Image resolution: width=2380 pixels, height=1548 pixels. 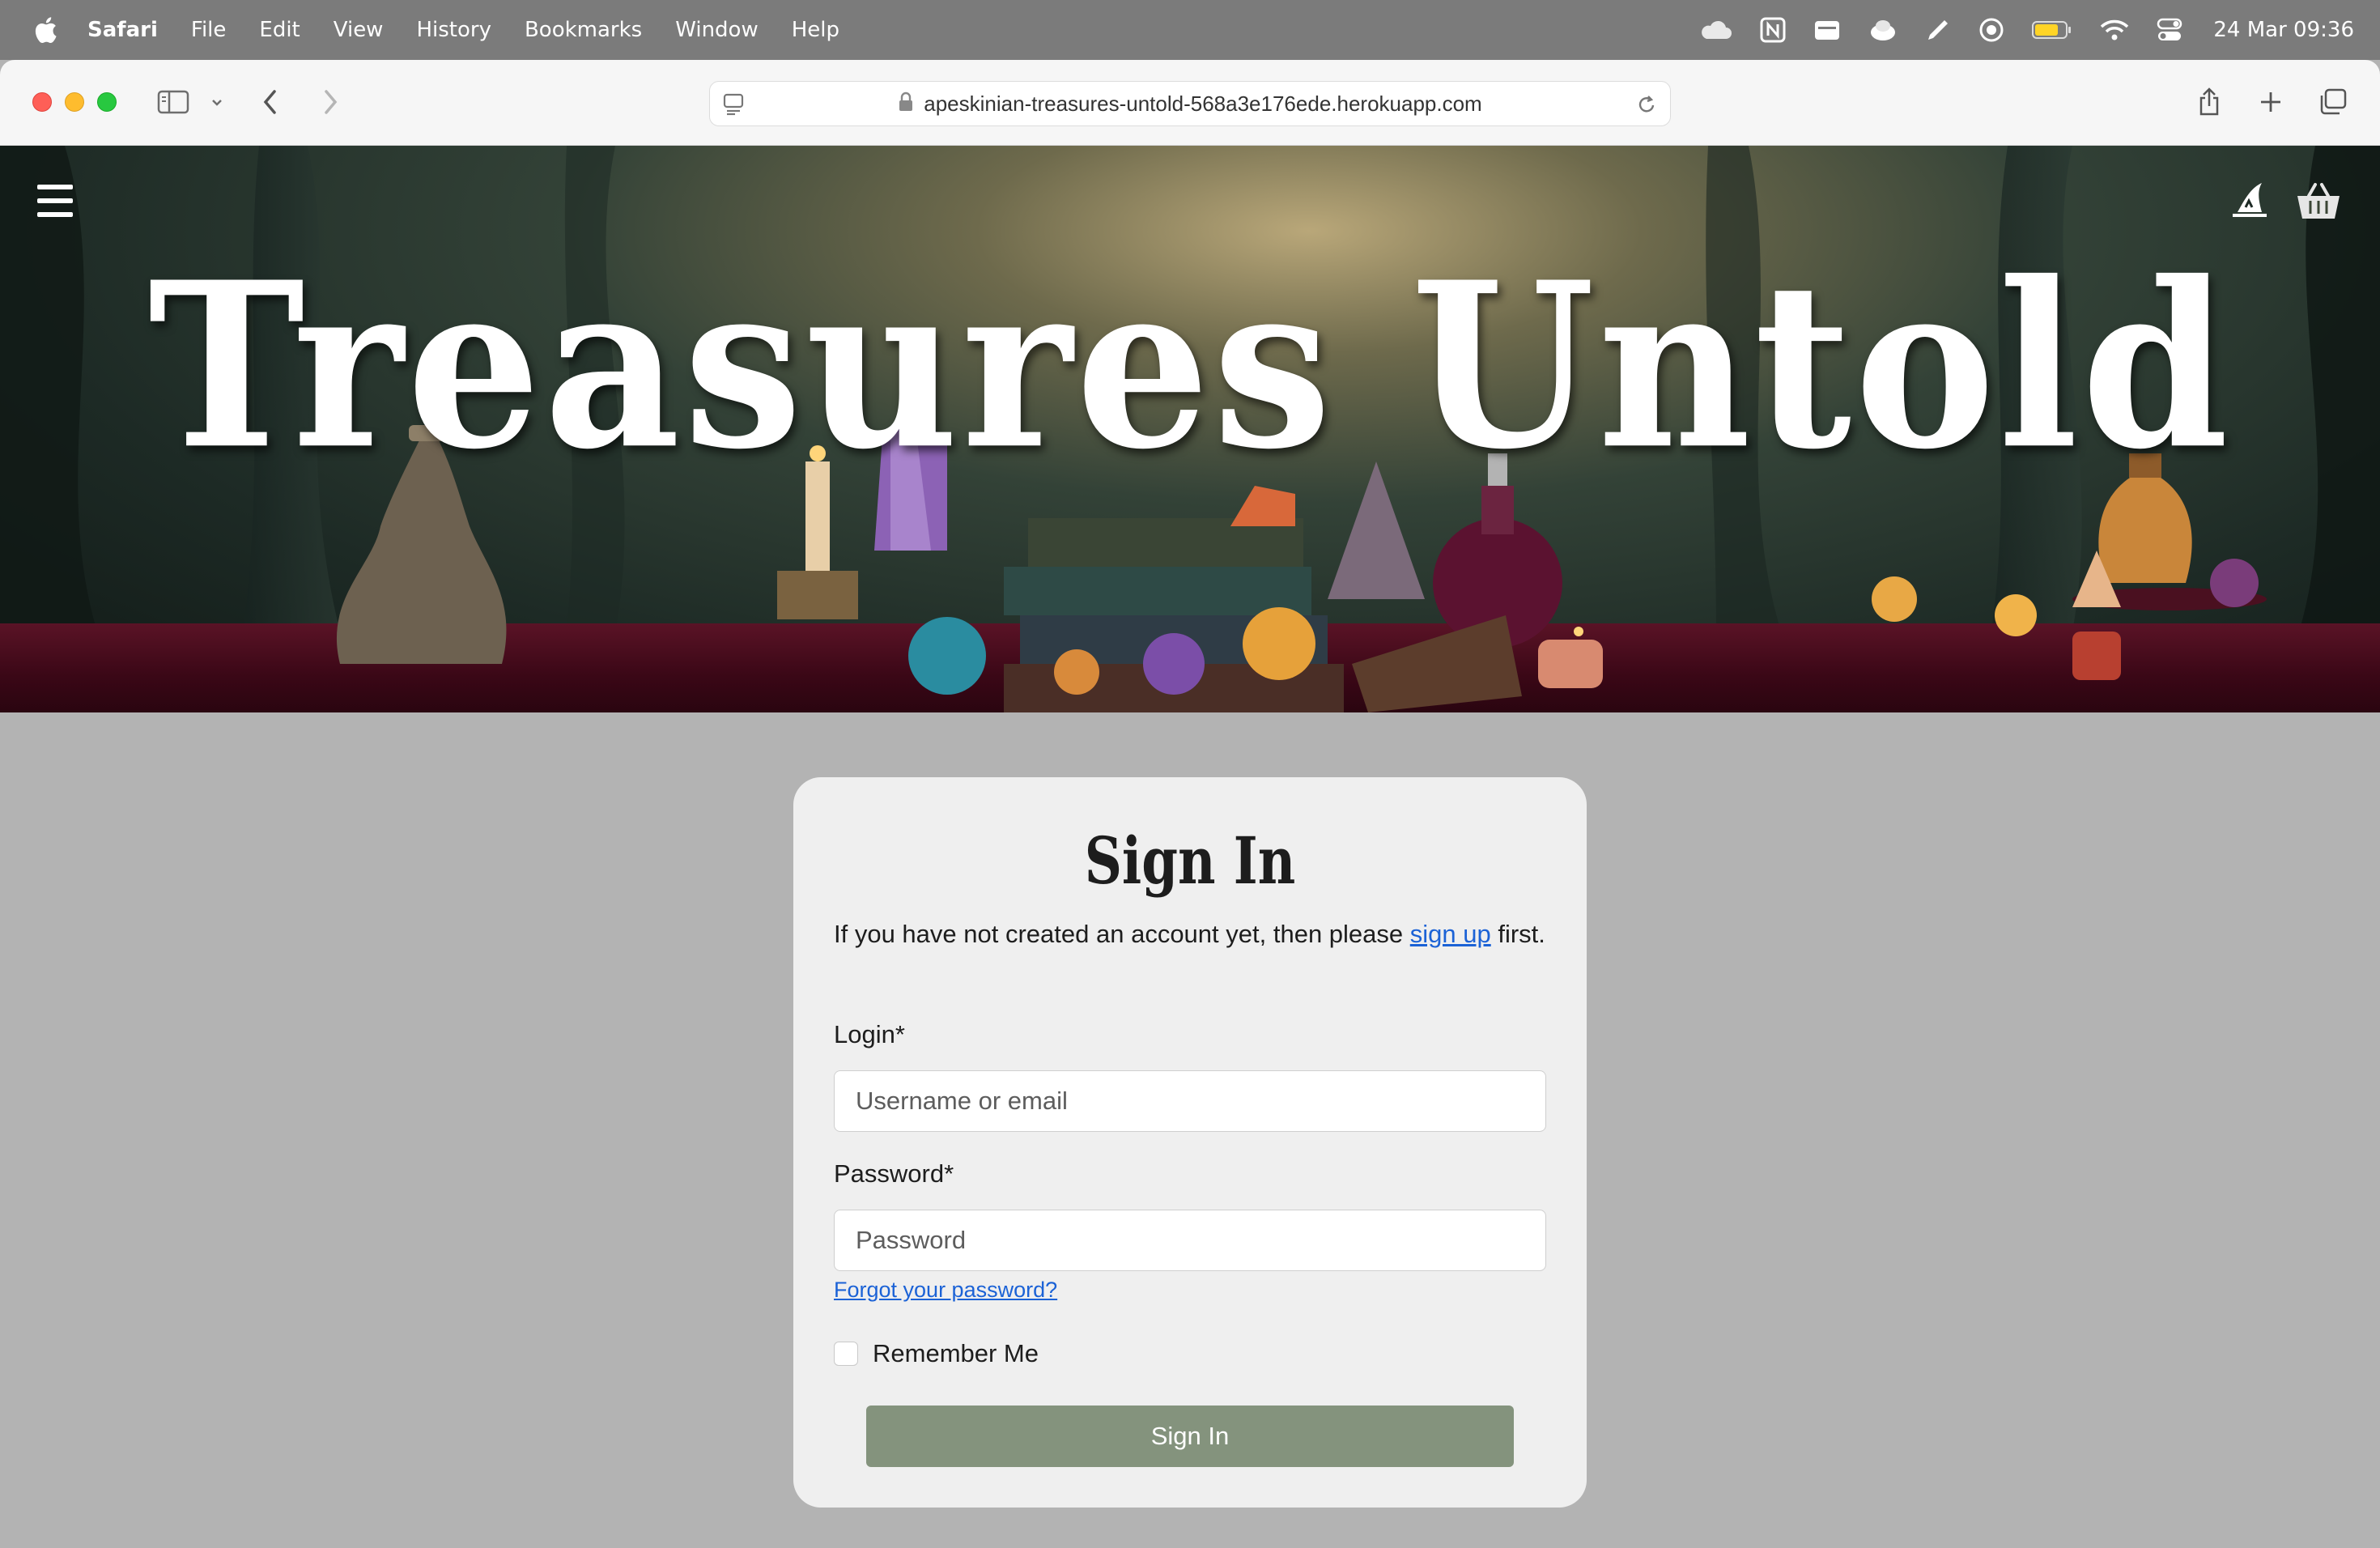 I want to click on sign-up-link: sign up, so click(x=1451, y=934).